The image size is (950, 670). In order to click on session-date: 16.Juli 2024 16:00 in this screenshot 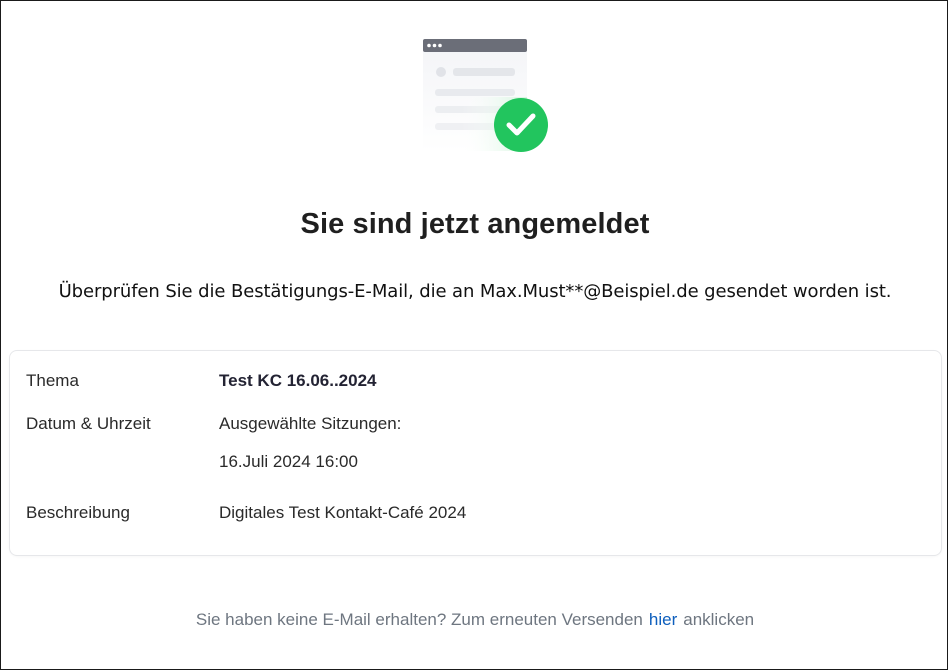, I will do `click(288, 461)`.